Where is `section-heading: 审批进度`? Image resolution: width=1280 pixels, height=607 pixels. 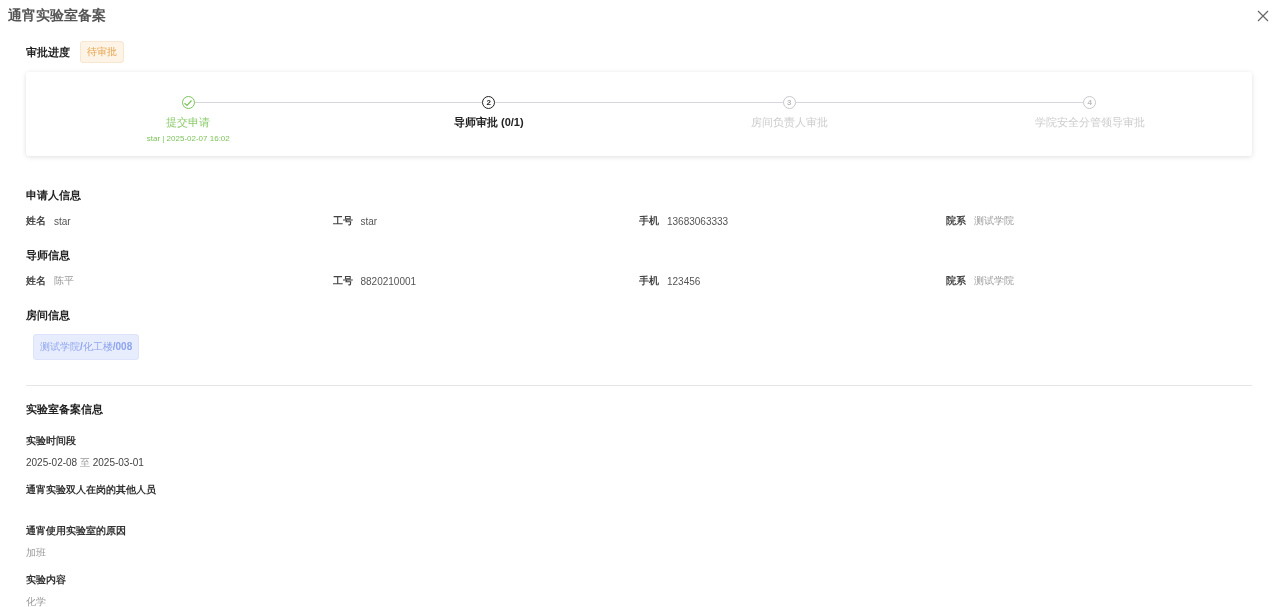
section-heading: 审批进度 is located at coordinates (48, 52).